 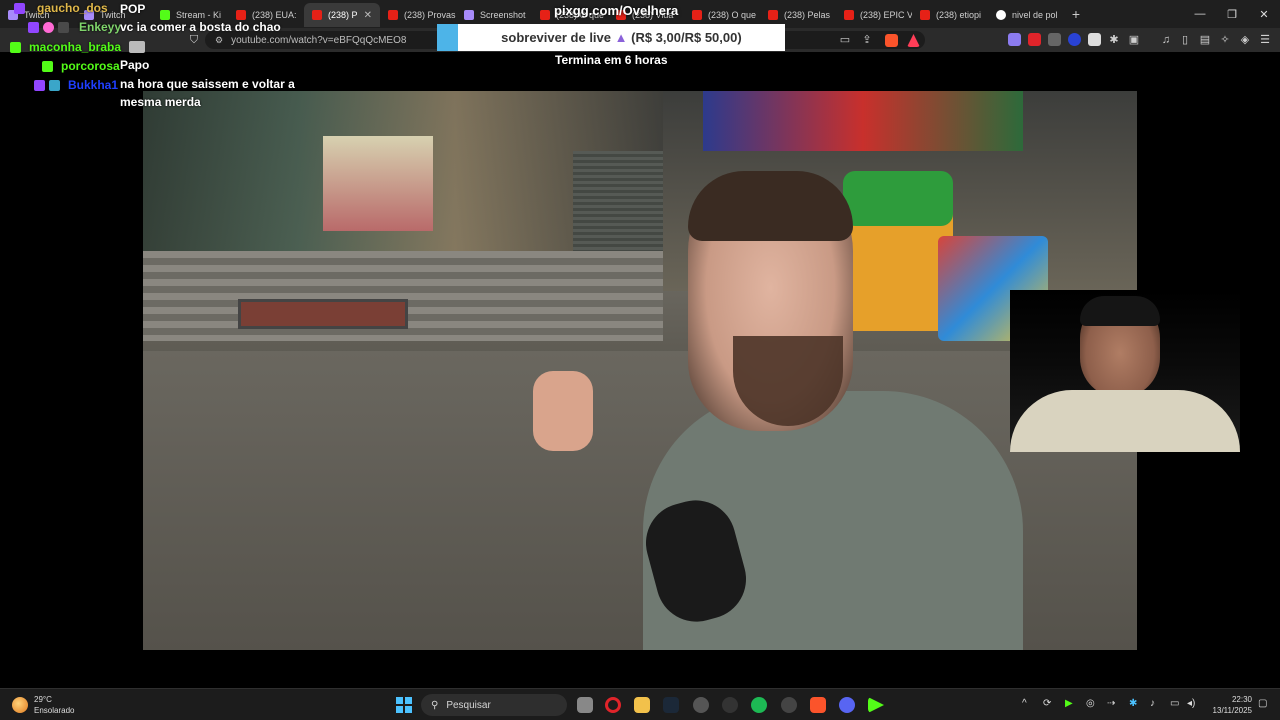 What do you see at coordinates (1232, 710) in the screenshot?
I see `clock-date: 13/11/2025` at bounding box center [1232, 710].